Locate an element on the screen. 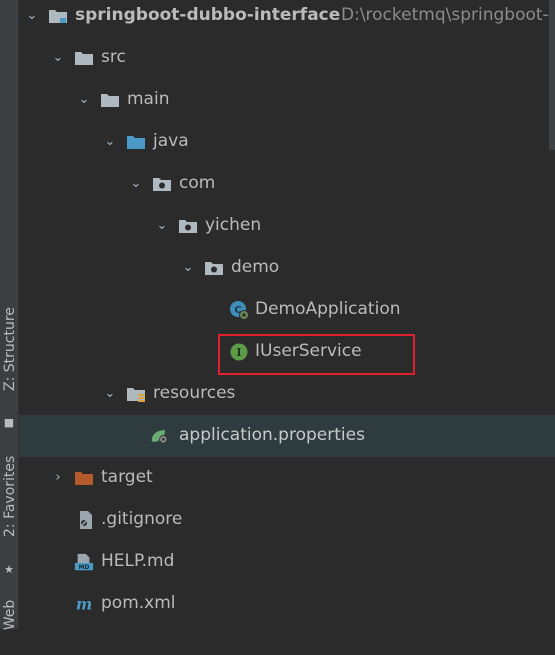 The width and height of the screenshot is (555, 655). svg-text: m is located at coordinates (84, 603).